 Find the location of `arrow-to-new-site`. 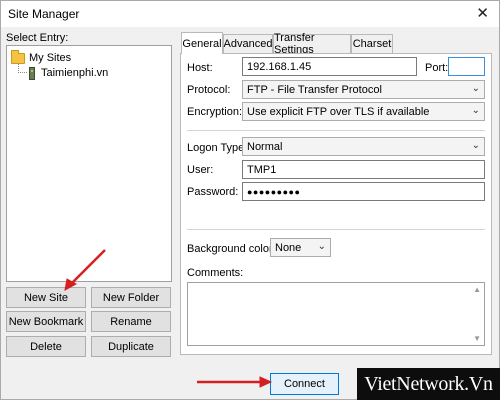

arrow-to-new-site is located at coordinates (85, 270).